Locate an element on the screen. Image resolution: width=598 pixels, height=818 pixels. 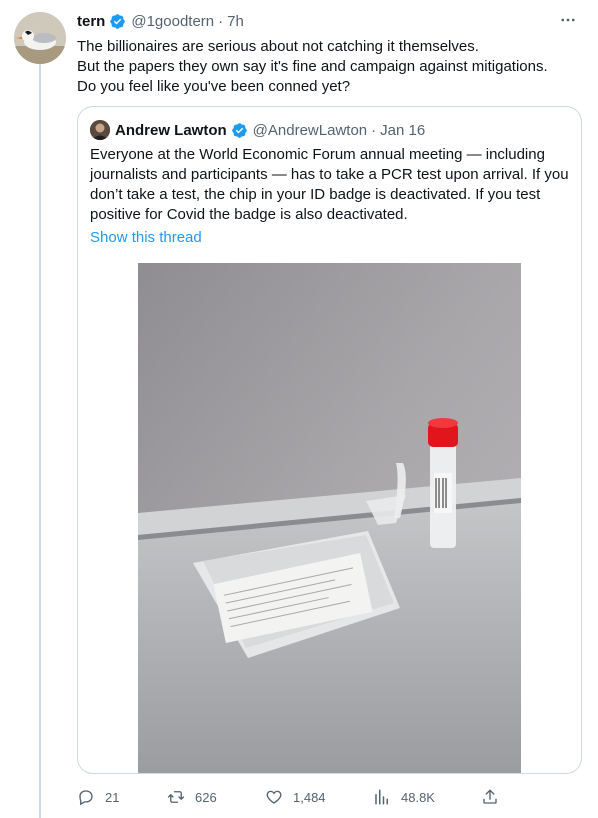
show-thread-link: Show this thread is located at coordinates (146, 237).